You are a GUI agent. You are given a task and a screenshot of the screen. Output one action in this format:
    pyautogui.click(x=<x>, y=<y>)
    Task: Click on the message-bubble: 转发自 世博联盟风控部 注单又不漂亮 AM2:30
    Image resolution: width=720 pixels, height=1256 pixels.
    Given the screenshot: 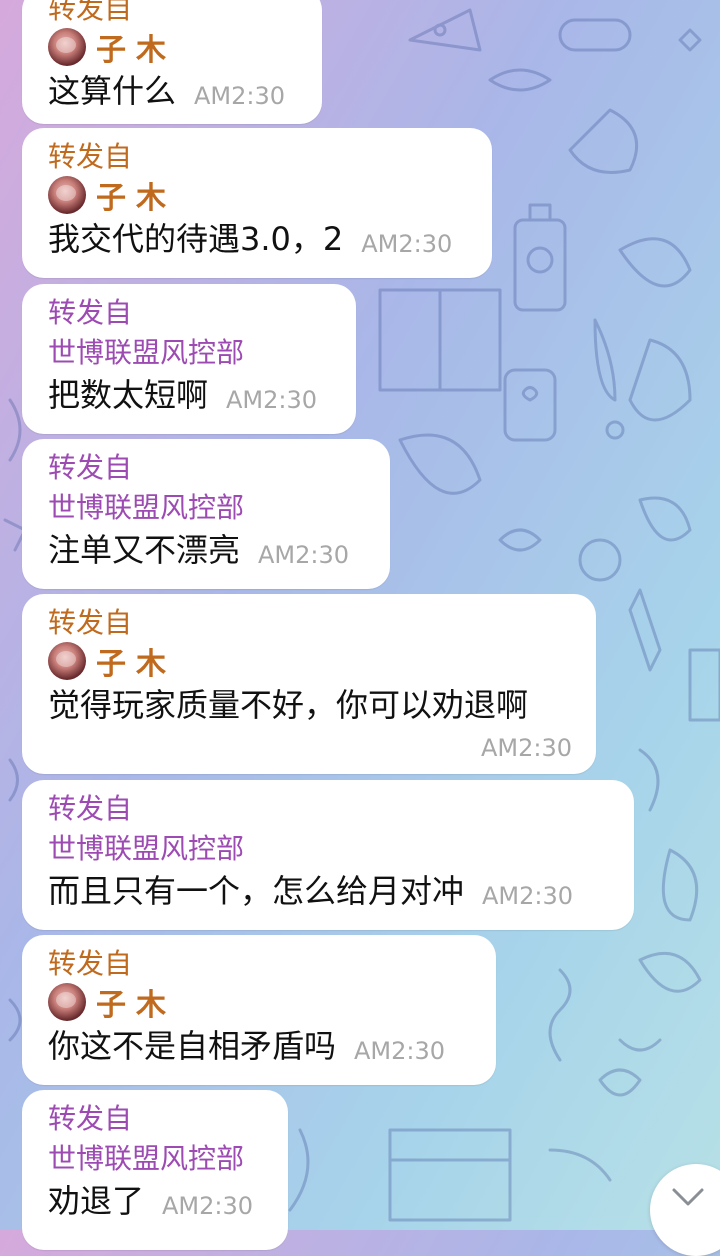 What is the action you would take?
    pyautogui.click(x=206, y=514)
    